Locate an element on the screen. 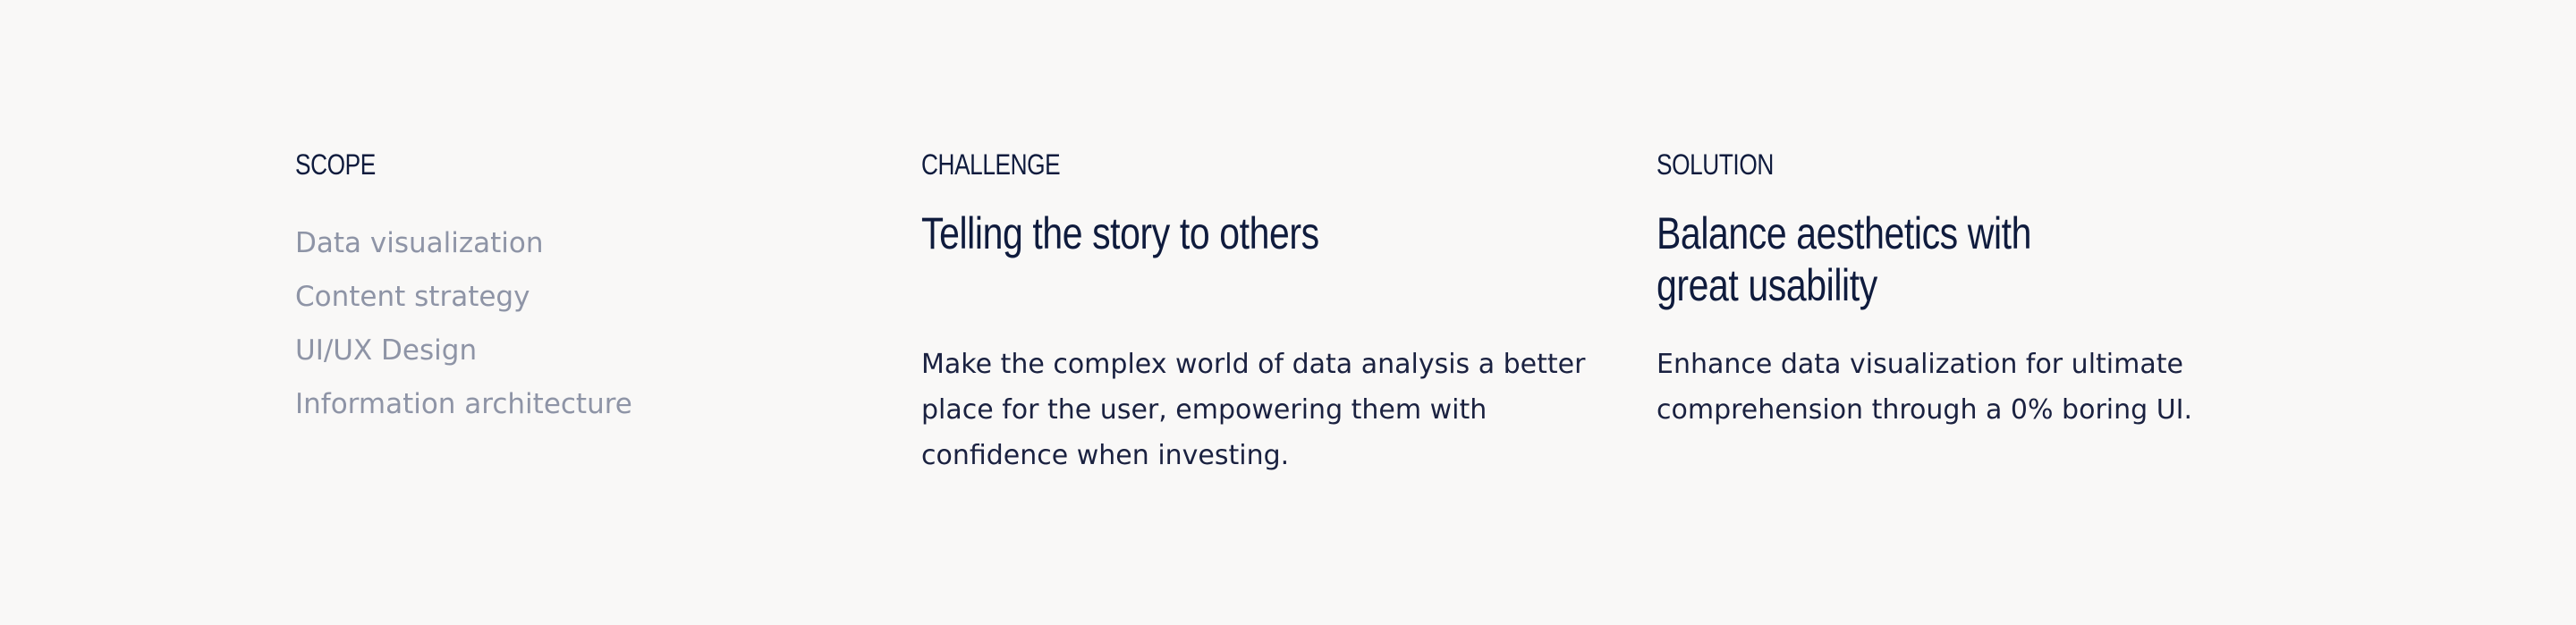 The height and width of the screenshot is (625, 2576). solution-description-line: comprehension through a 0% boring UI. is located at coordinates (1925, 410).